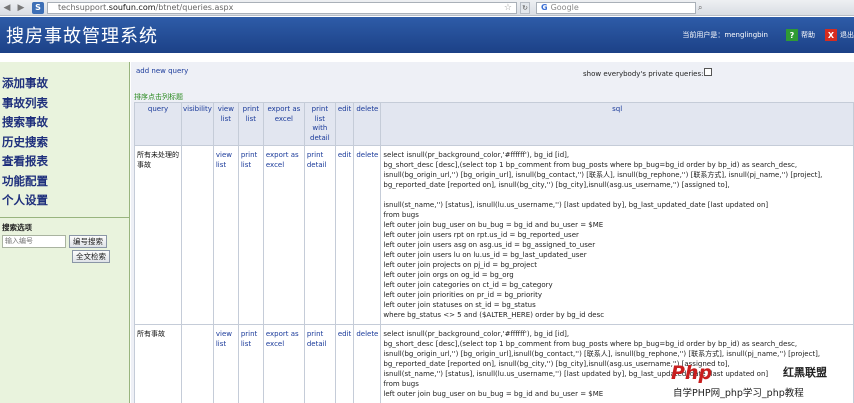 The width and height of the screenshot is (854, 403). What do you see at coordinates (82, 36) in the screenshot?
I see `app-title: 搜房事故管理系统` at bounding box center [82, 36].